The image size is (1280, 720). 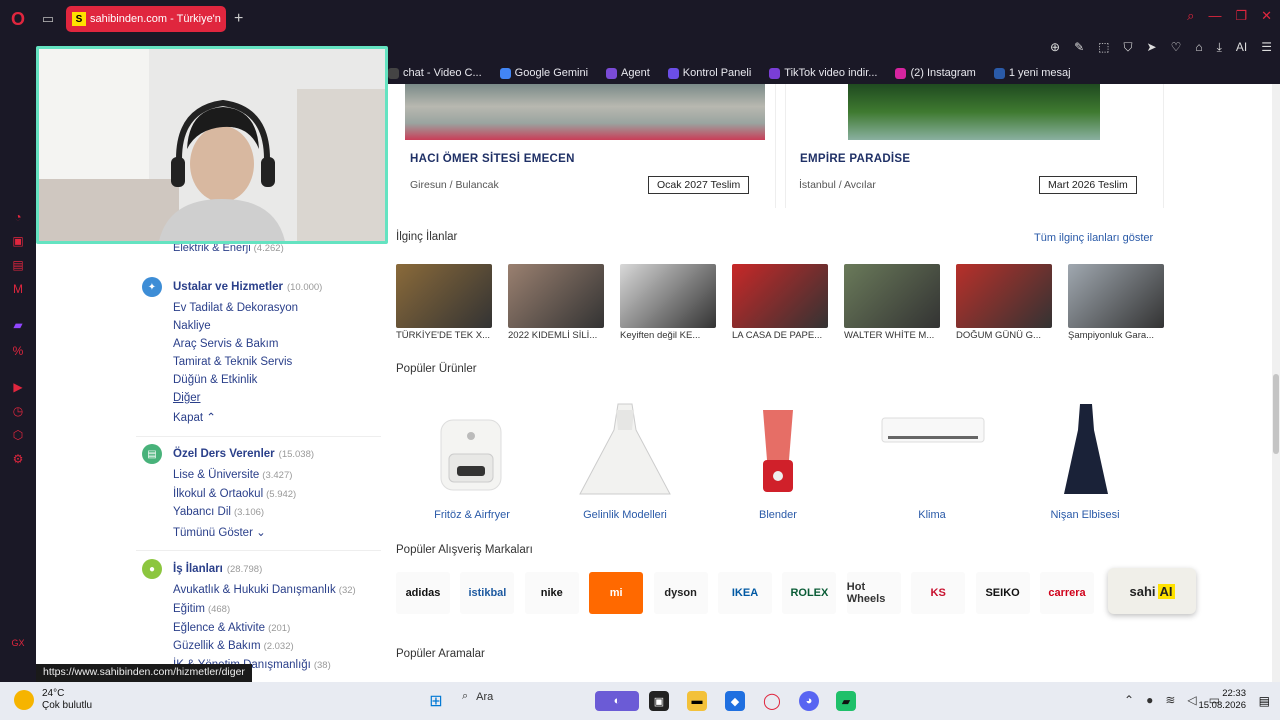 I want to click on project-image-empire, so click(x=974, y=112).